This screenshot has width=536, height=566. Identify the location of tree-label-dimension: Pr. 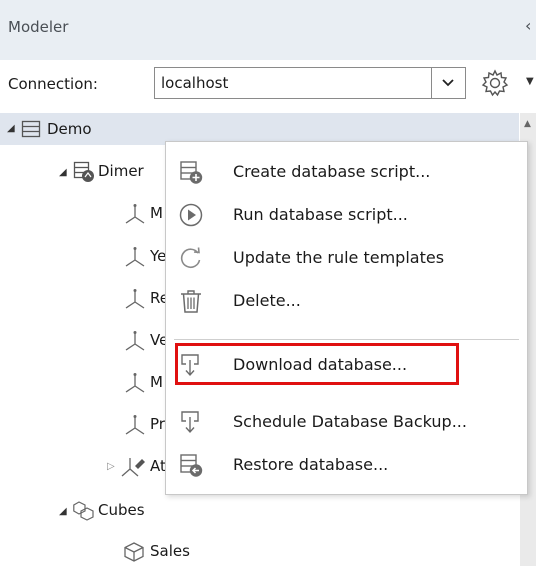
(157, 424).